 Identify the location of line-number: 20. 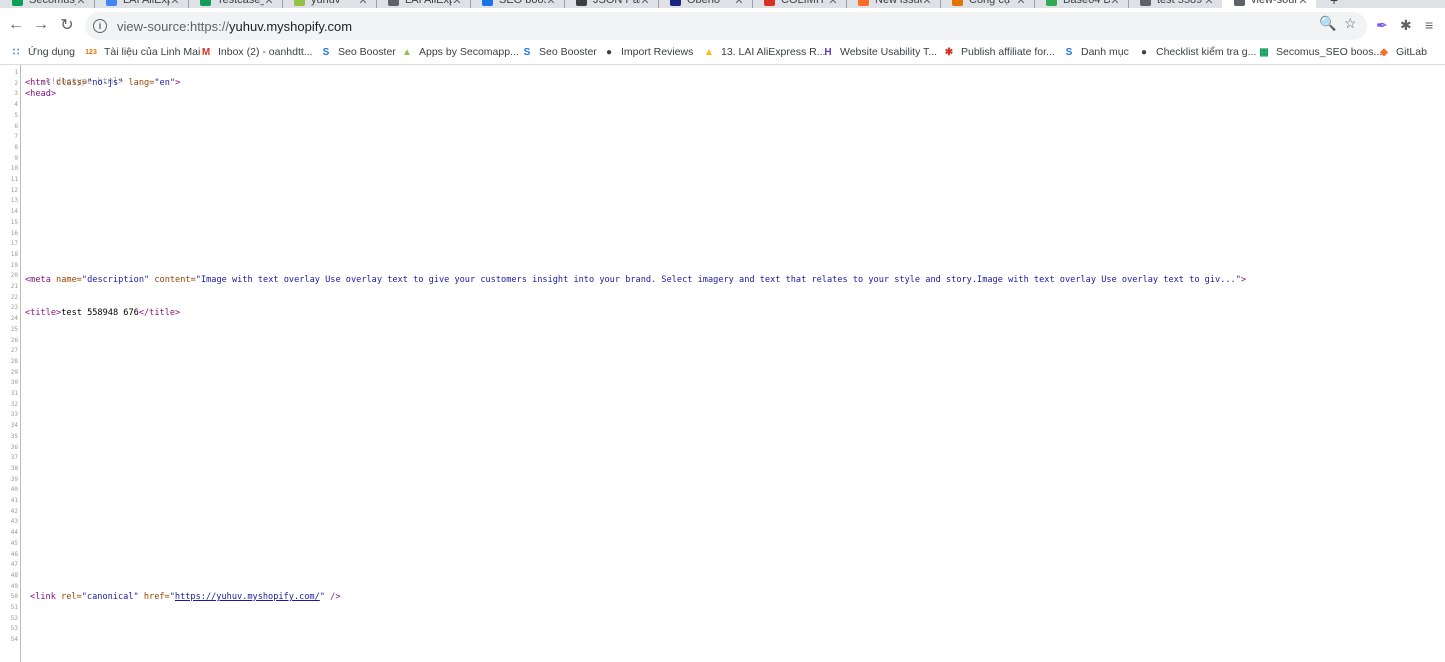
(14, 276).